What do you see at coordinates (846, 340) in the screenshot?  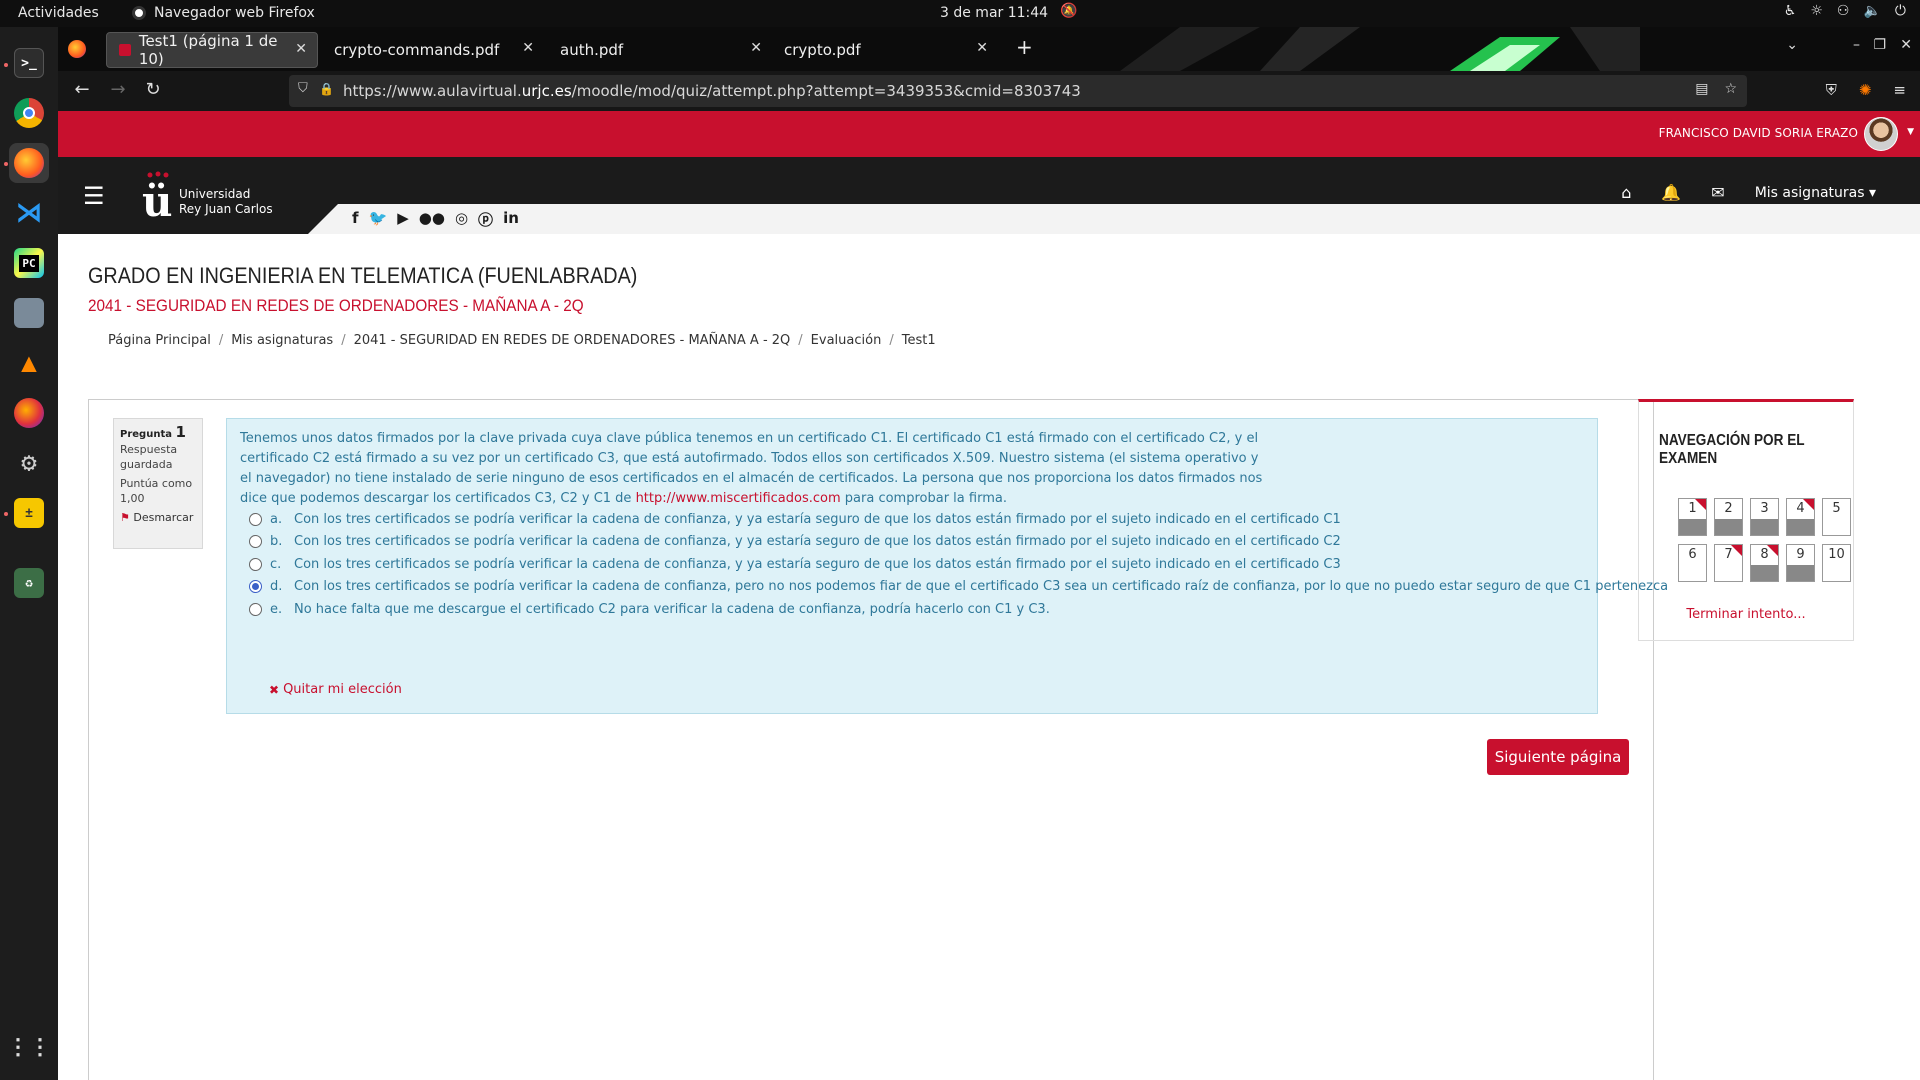 I see `breadcrumb-item: Evaluación` at bounding box center [846, 340].